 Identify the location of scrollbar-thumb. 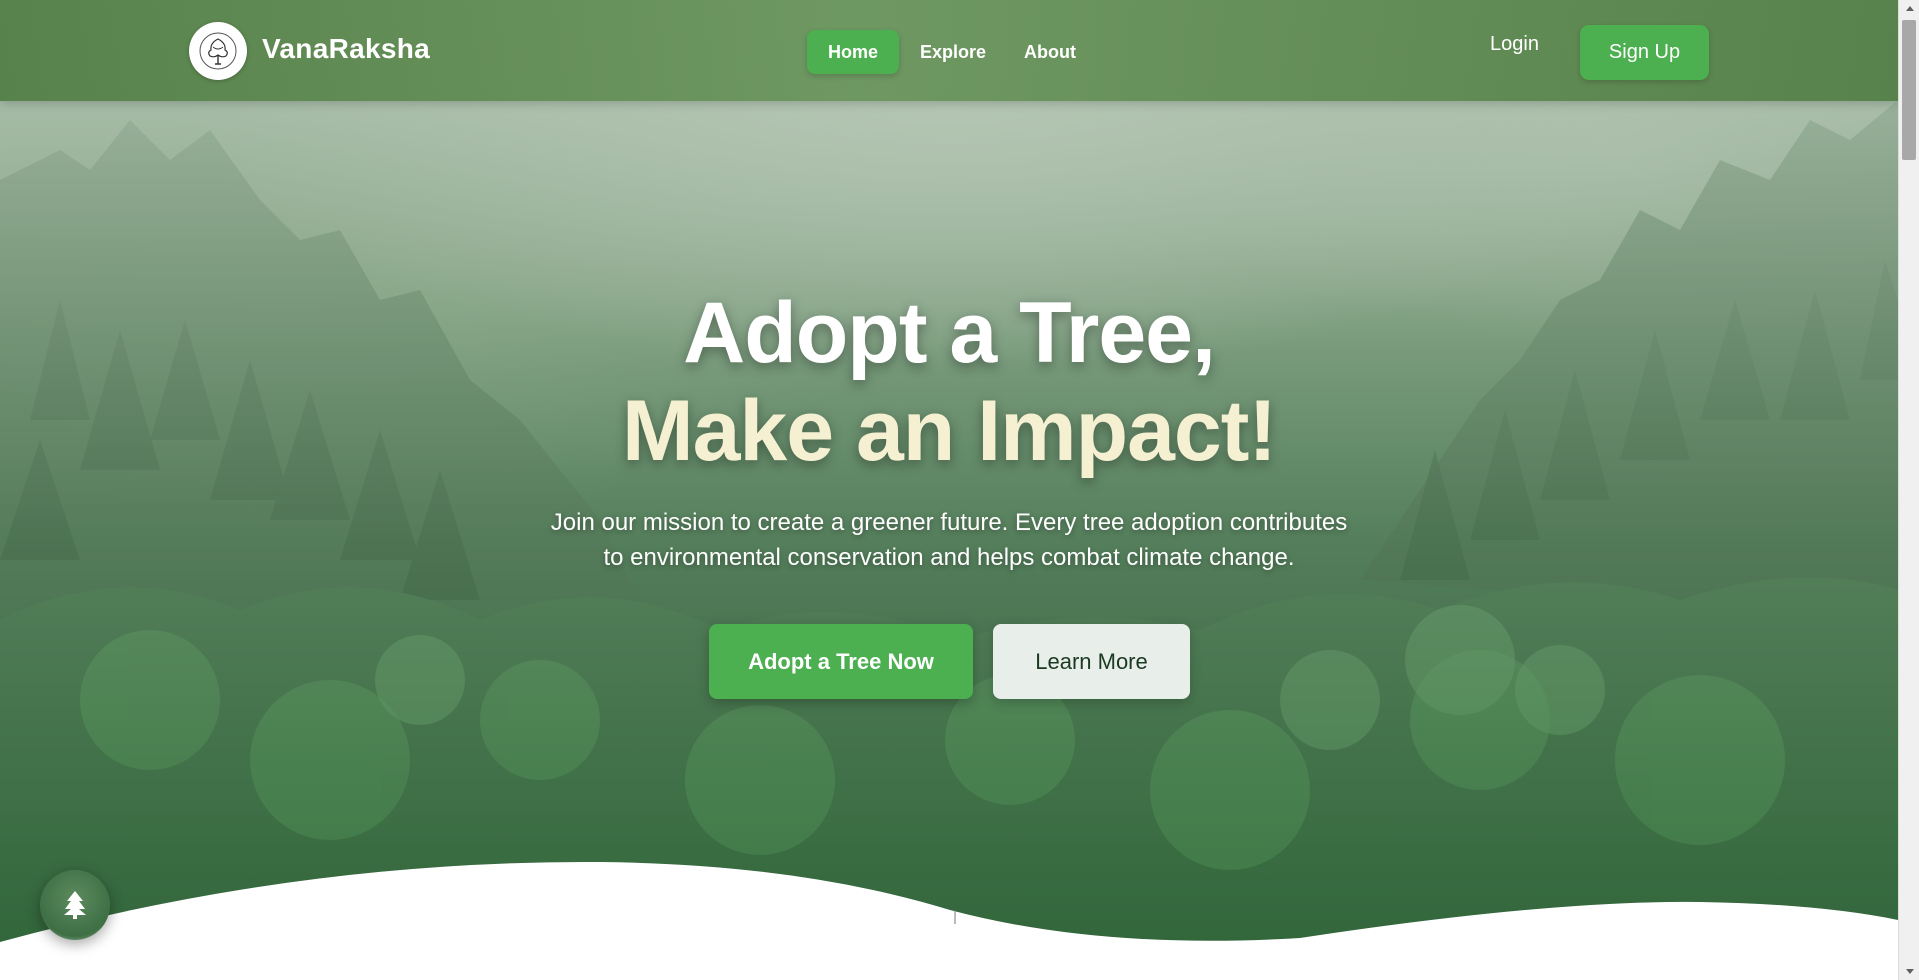
(1909, 90).